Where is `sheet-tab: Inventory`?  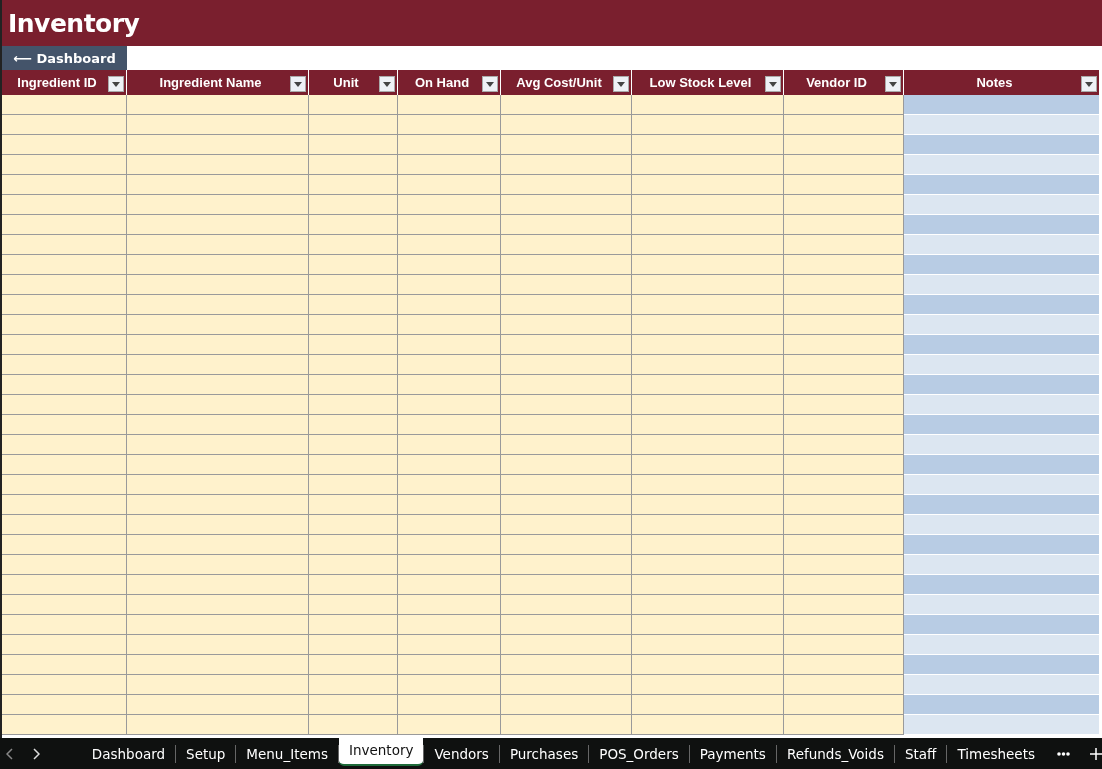 sheet-tab: Inventory is located at coordinates (381, 752).